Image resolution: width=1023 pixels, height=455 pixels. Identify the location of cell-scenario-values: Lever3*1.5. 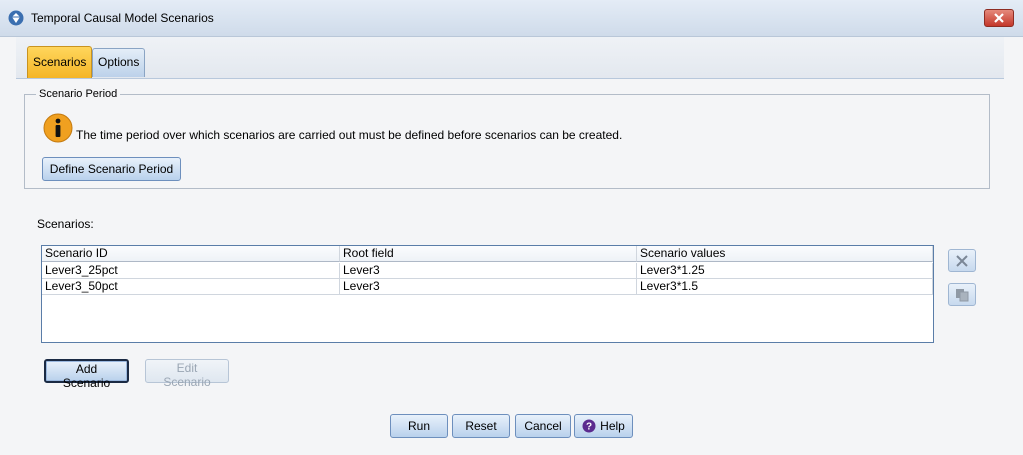
(785, 287).